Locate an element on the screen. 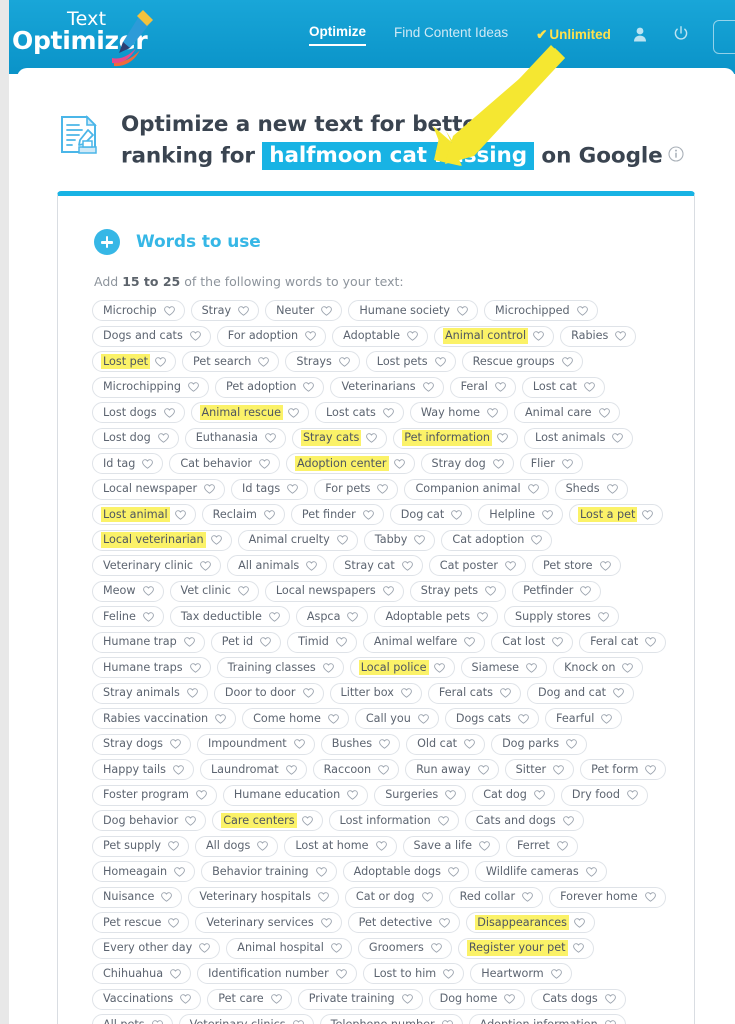 This screenshot has height=1024, width=735. word-tag: Feral cats is located at coordinates (474, 693).